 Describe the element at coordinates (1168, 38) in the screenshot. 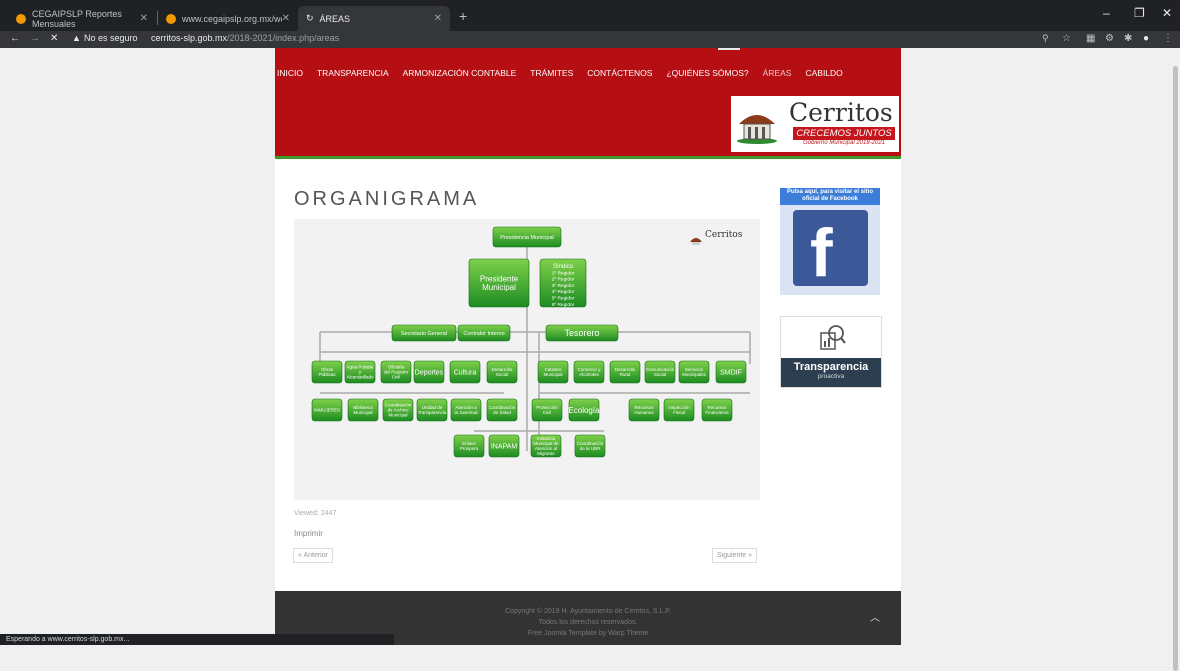

I see `menu-icon: ⋮` at that location.